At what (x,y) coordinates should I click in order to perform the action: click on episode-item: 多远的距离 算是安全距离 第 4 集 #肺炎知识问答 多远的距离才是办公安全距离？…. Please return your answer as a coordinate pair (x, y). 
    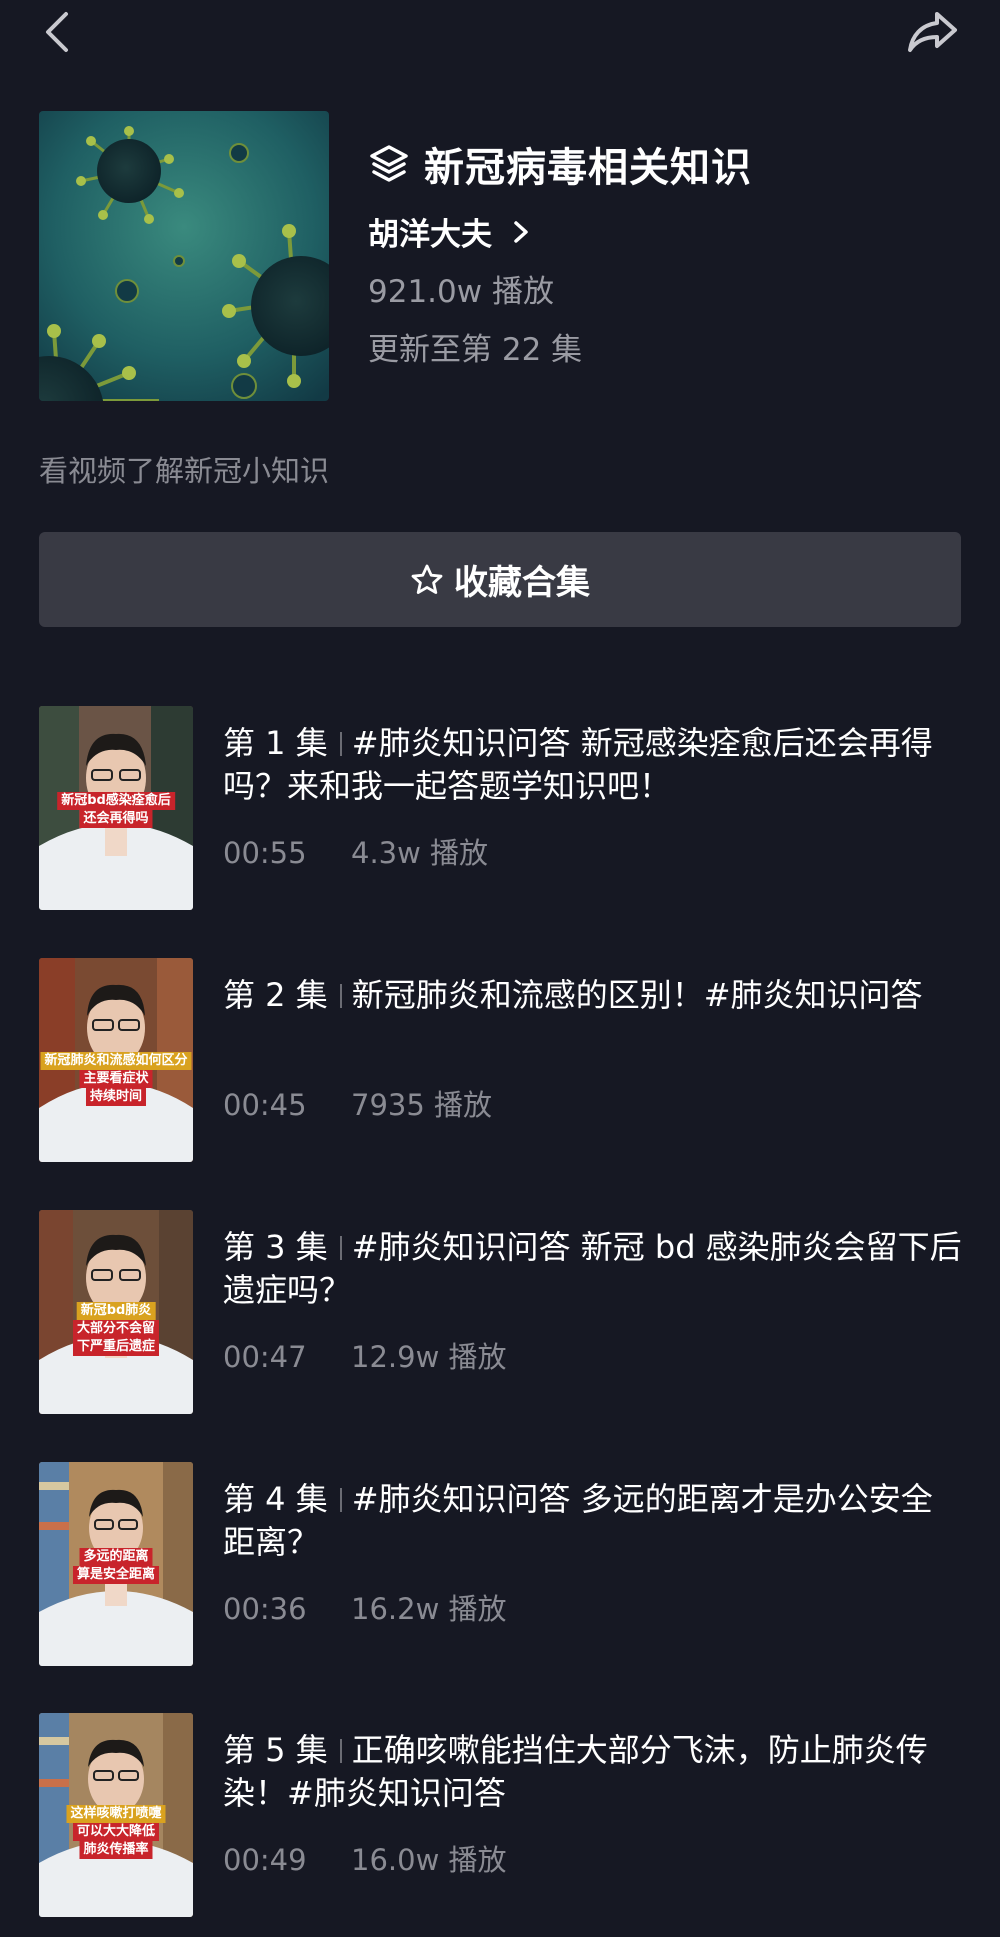
    Looking at the image, I should click on (500, 1564).